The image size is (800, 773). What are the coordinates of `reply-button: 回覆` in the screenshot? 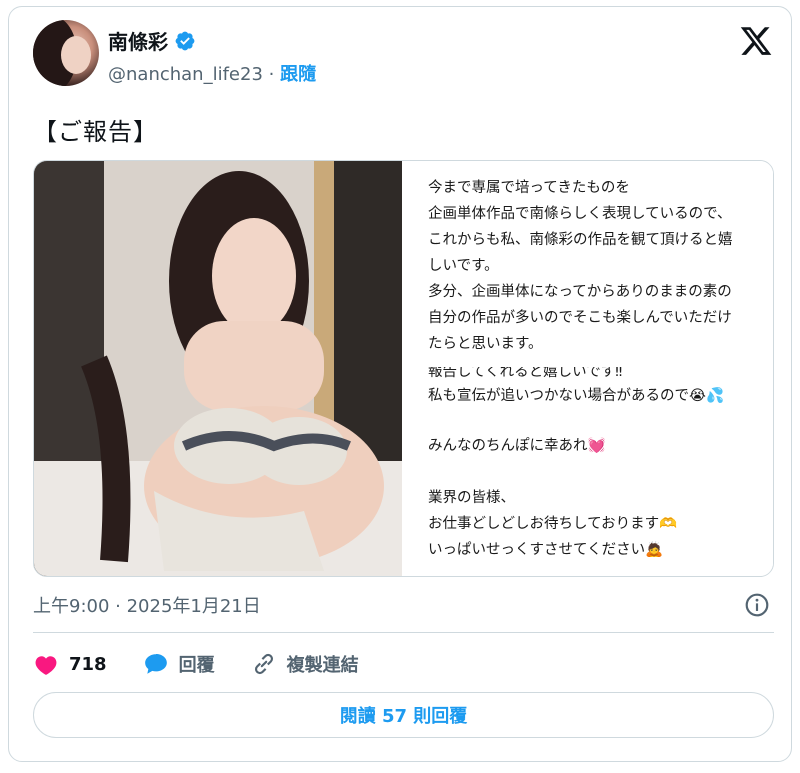 It's located at (179, 664).